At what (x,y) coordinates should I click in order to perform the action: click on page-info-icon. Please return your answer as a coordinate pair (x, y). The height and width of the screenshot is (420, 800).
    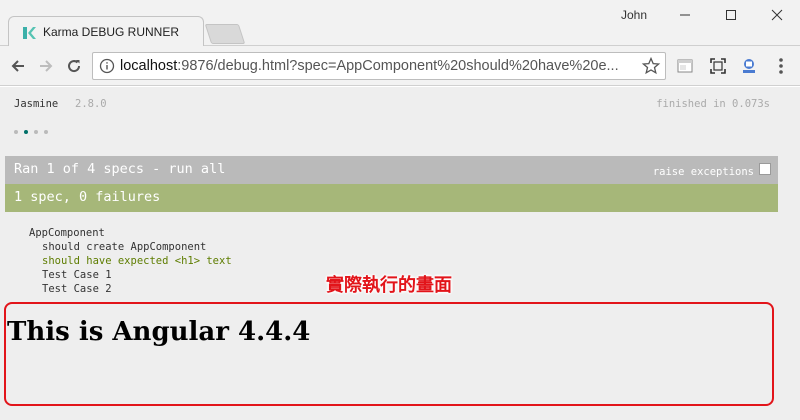
    Looking at the image, I should click on (107, 66).